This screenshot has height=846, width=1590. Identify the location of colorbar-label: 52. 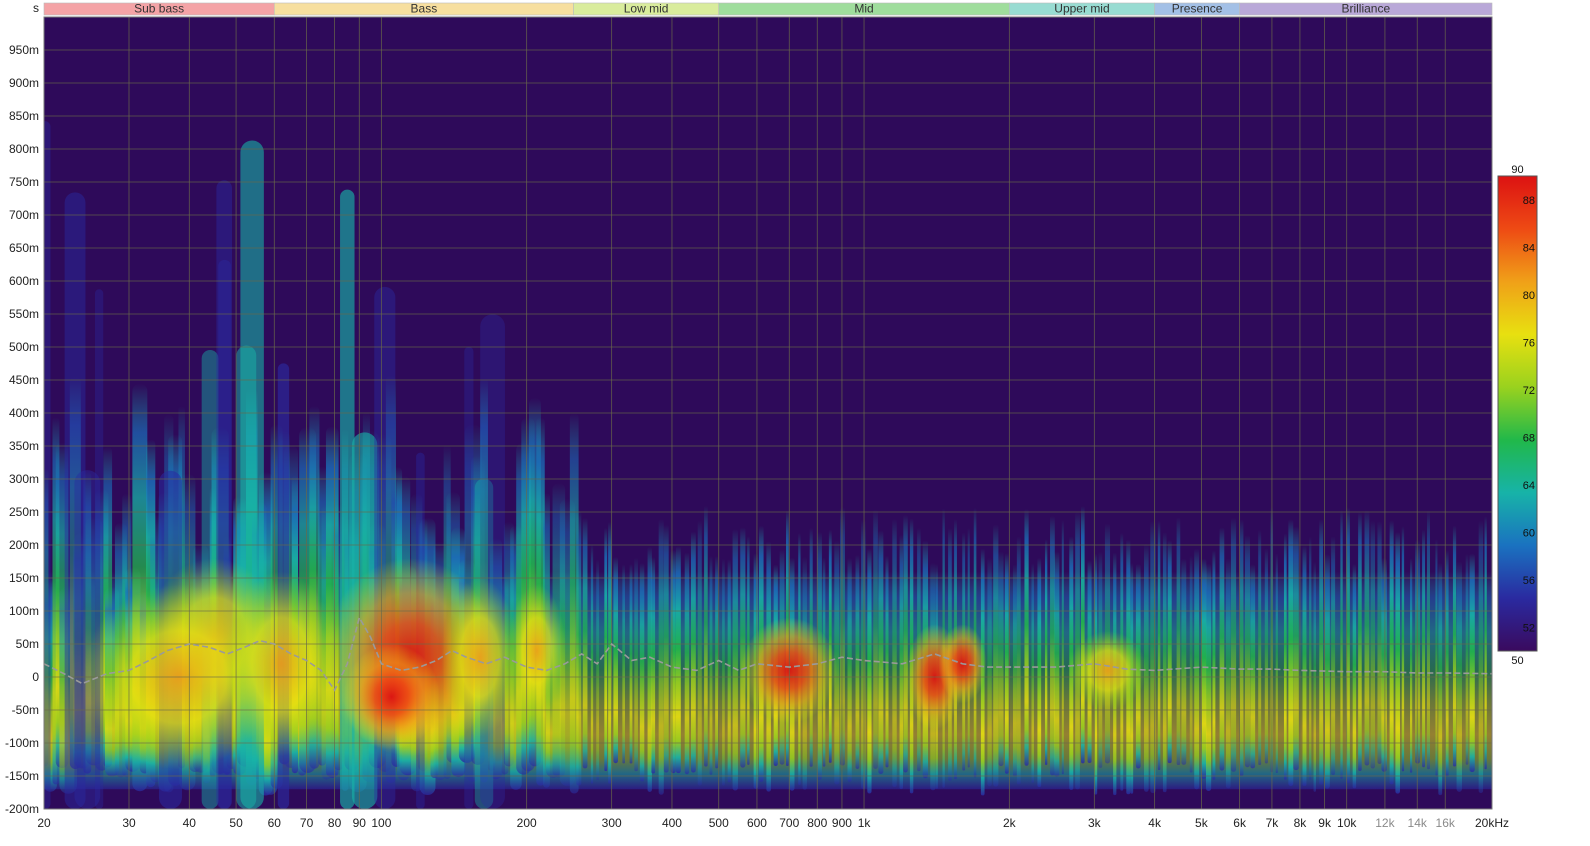
(1529, 628).